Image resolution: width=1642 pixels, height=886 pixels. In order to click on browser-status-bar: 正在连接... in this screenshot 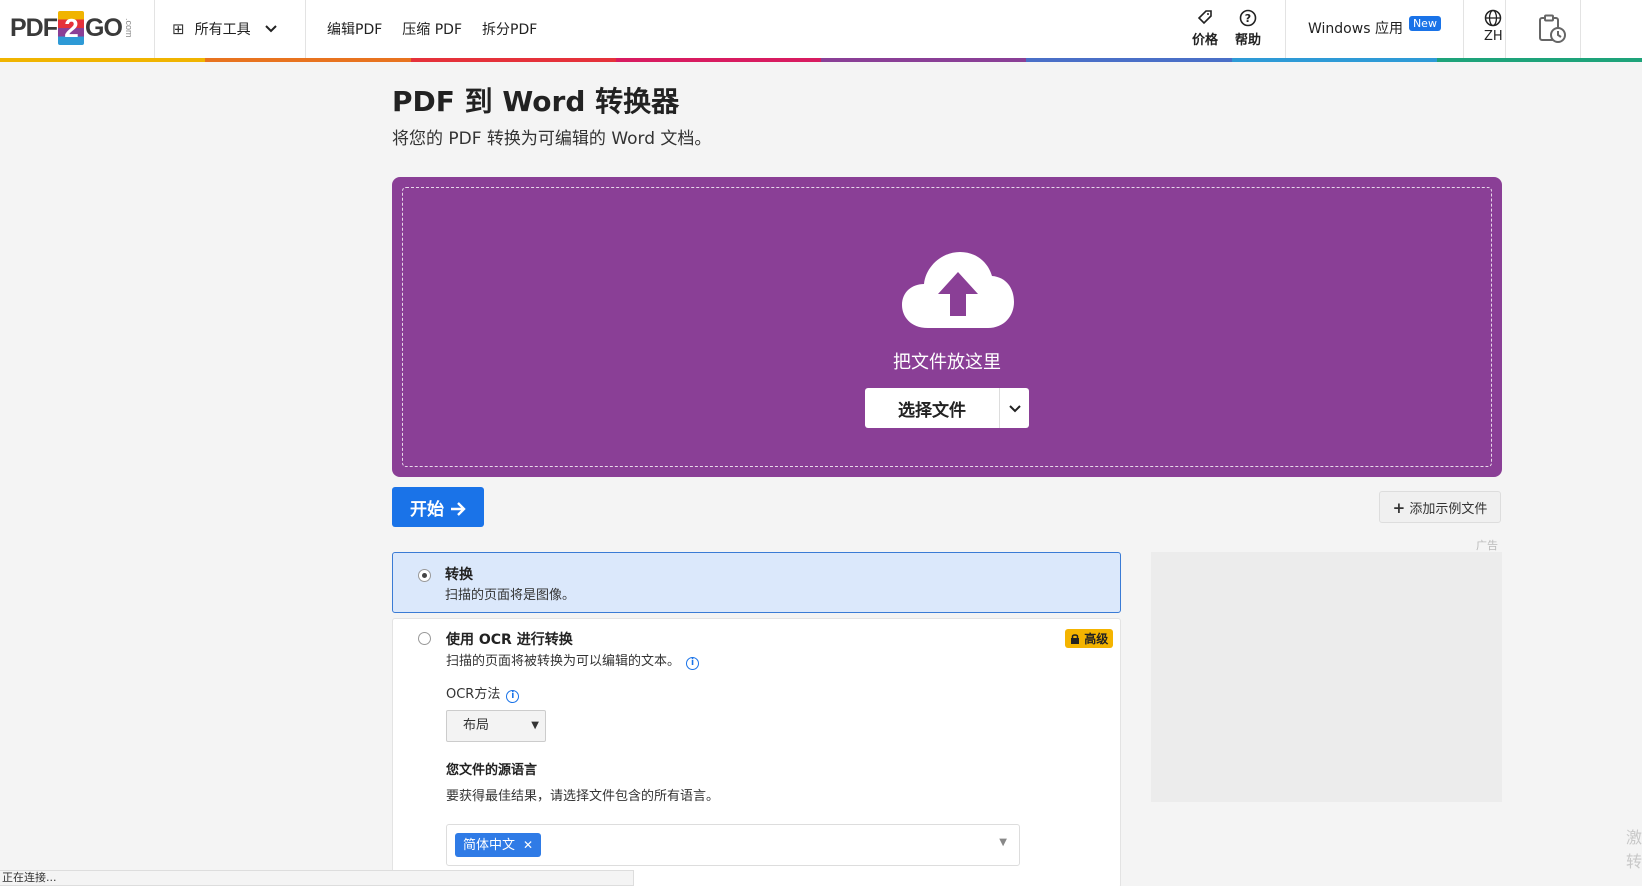, I will do `click(317, 878)`.